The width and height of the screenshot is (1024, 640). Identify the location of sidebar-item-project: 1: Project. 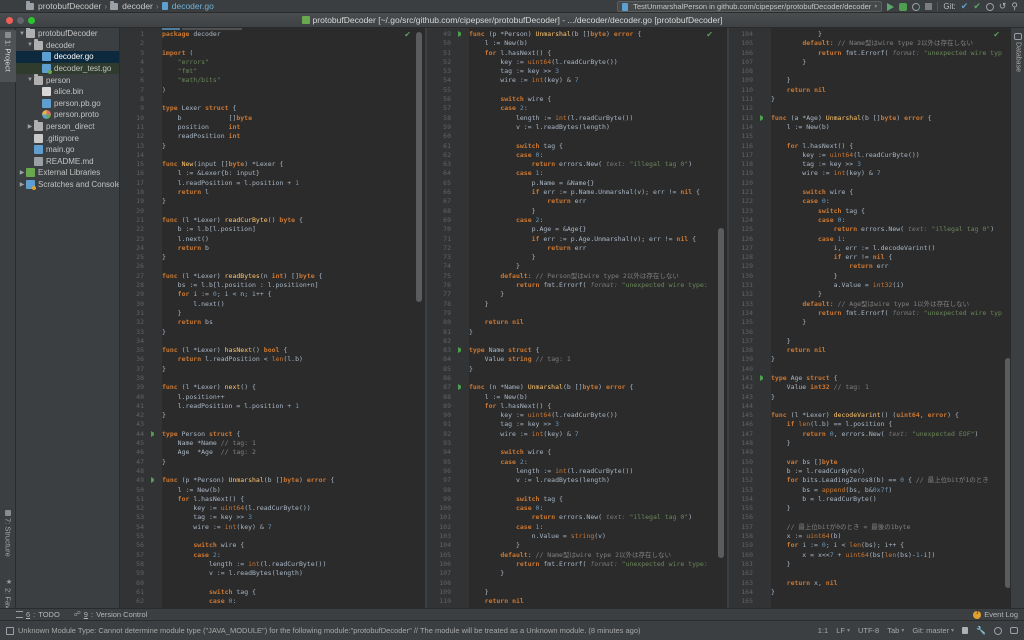
(8, 56).